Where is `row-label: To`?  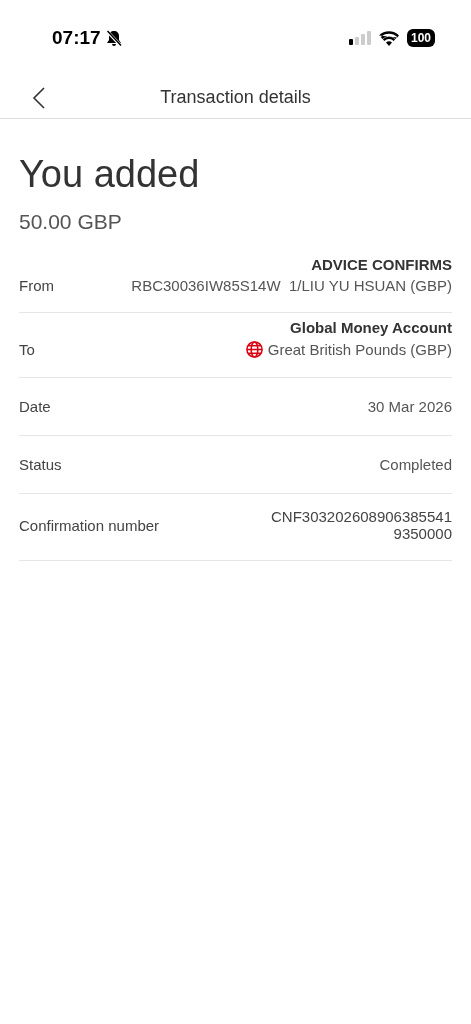 row-label: To is located at coordinates (27, 349).